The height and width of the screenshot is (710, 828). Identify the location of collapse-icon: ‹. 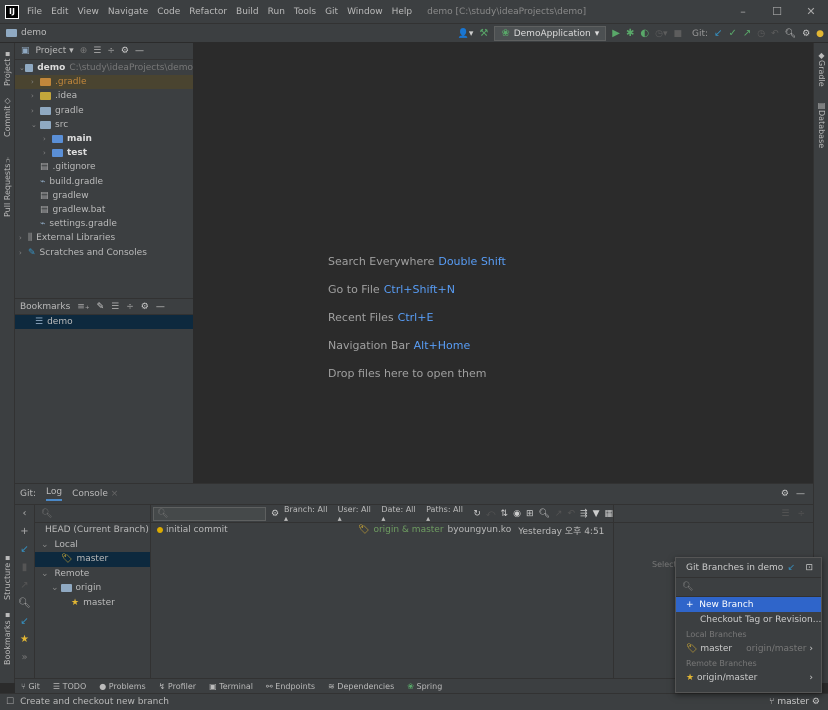
(24, 514).